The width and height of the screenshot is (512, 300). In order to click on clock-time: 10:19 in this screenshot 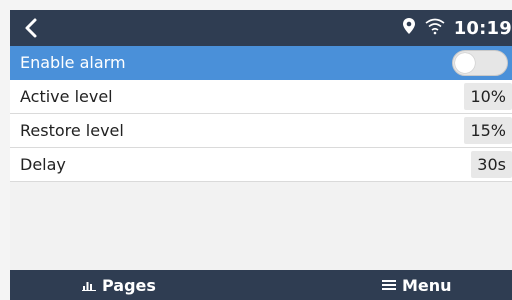, I will do `click(482, 28)`.